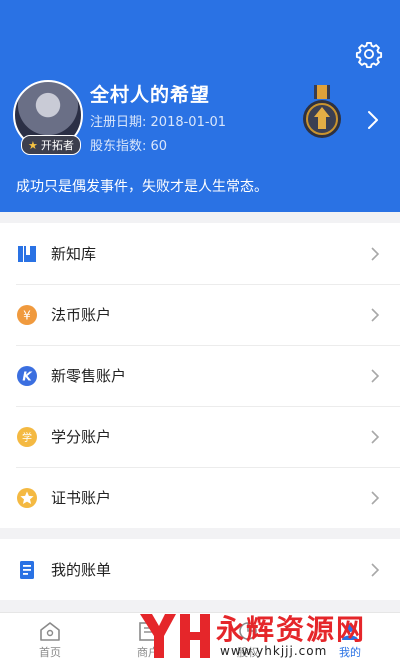  I want to click on menu-item-fiat-account: ¥ 法币账户, so click(200, 314).